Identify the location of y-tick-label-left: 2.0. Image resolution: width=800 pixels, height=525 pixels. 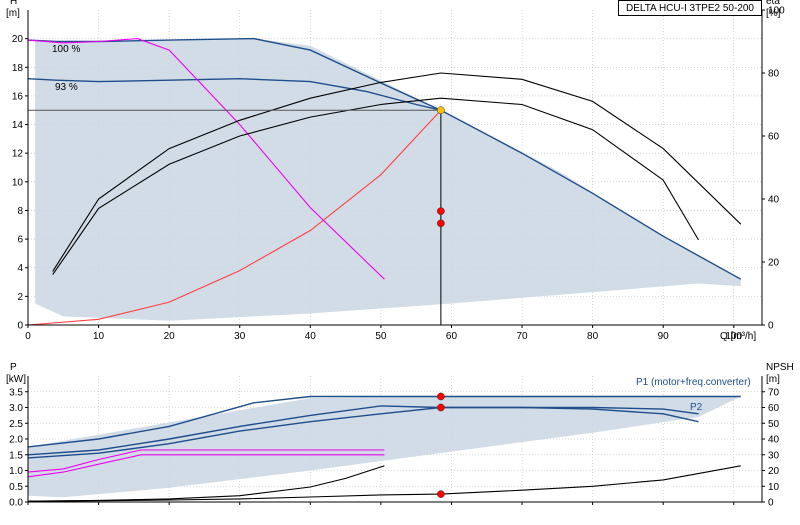
(16, 440).